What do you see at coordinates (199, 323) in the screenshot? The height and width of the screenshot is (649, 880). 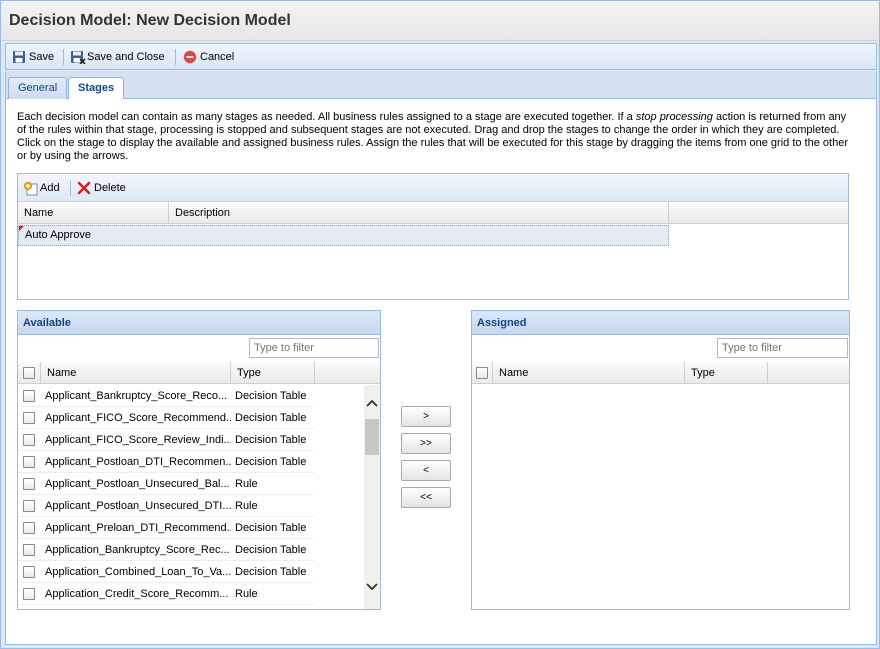 I see `available-panel-header: Available` at bounding box center [199, 323].